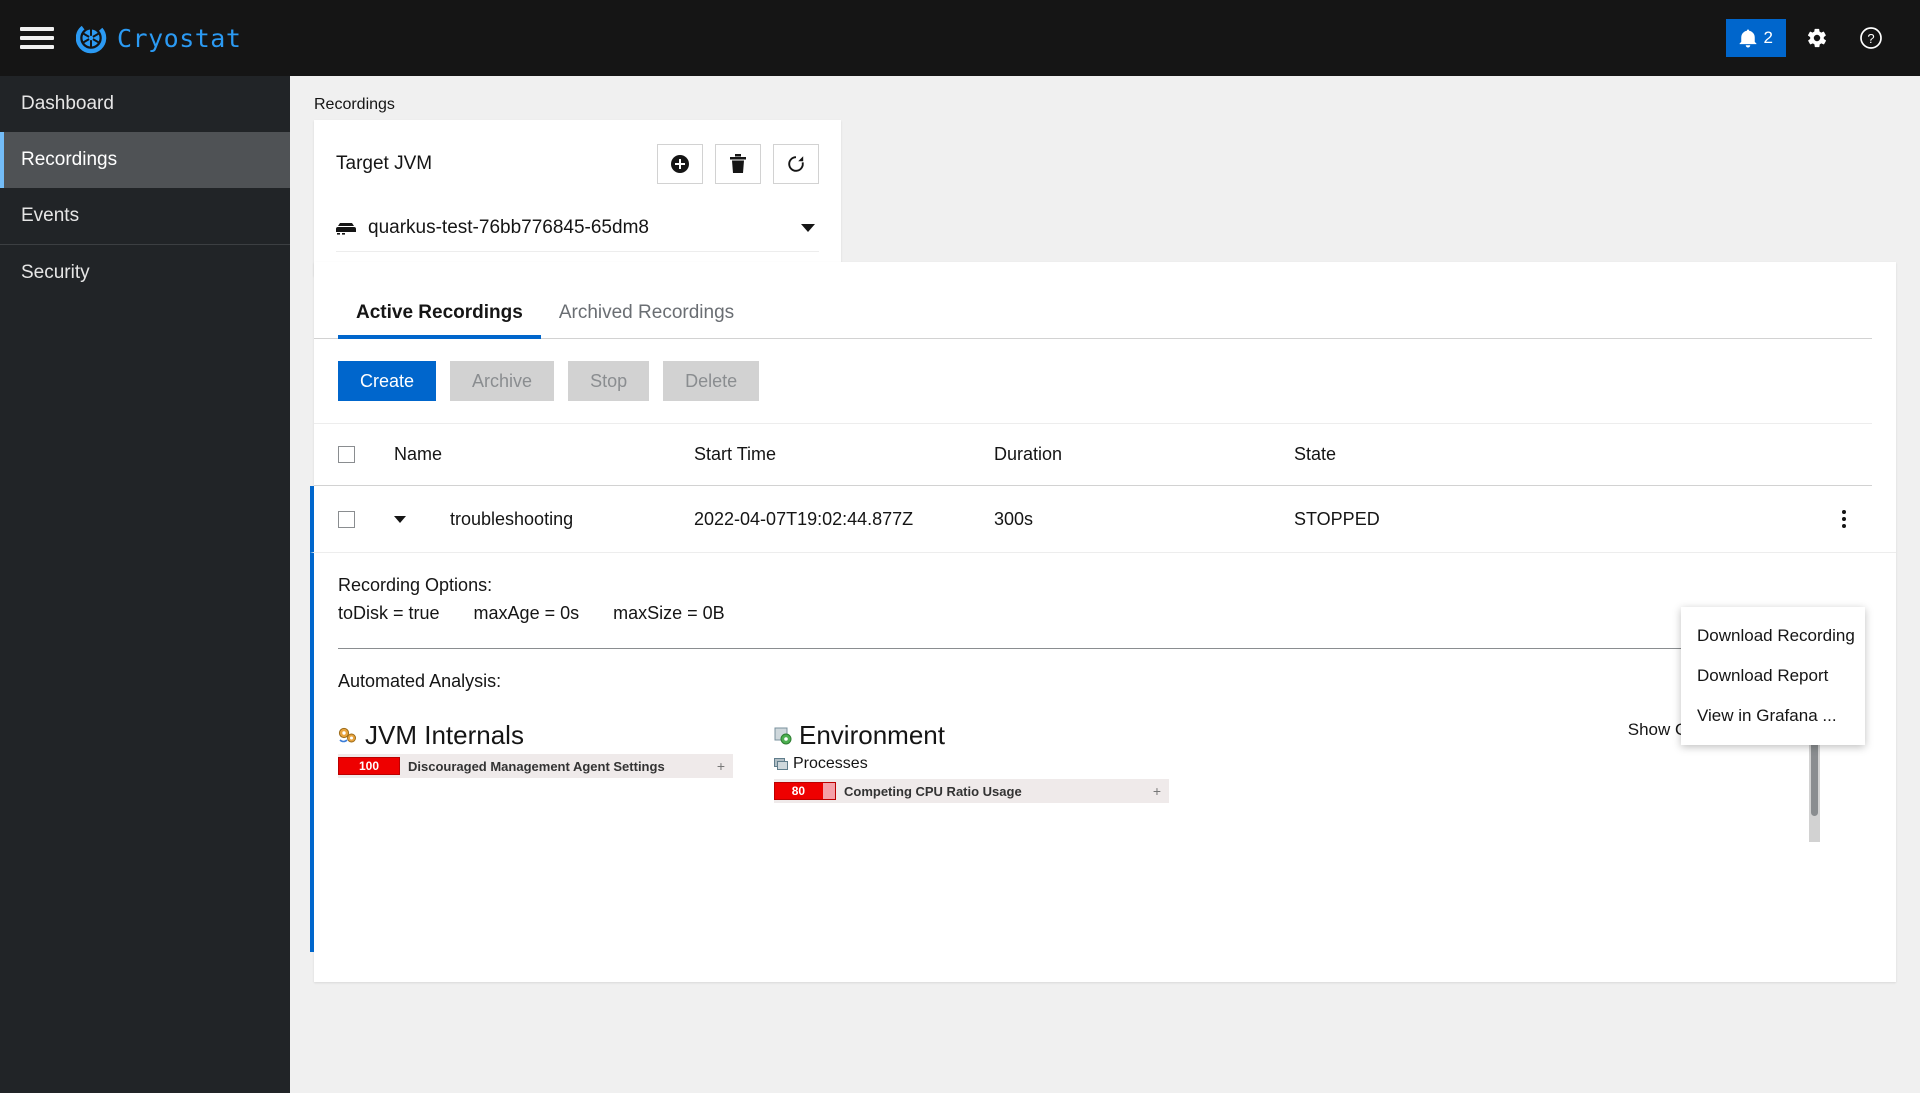  I want to click on settings-button, so click(1817, 38).